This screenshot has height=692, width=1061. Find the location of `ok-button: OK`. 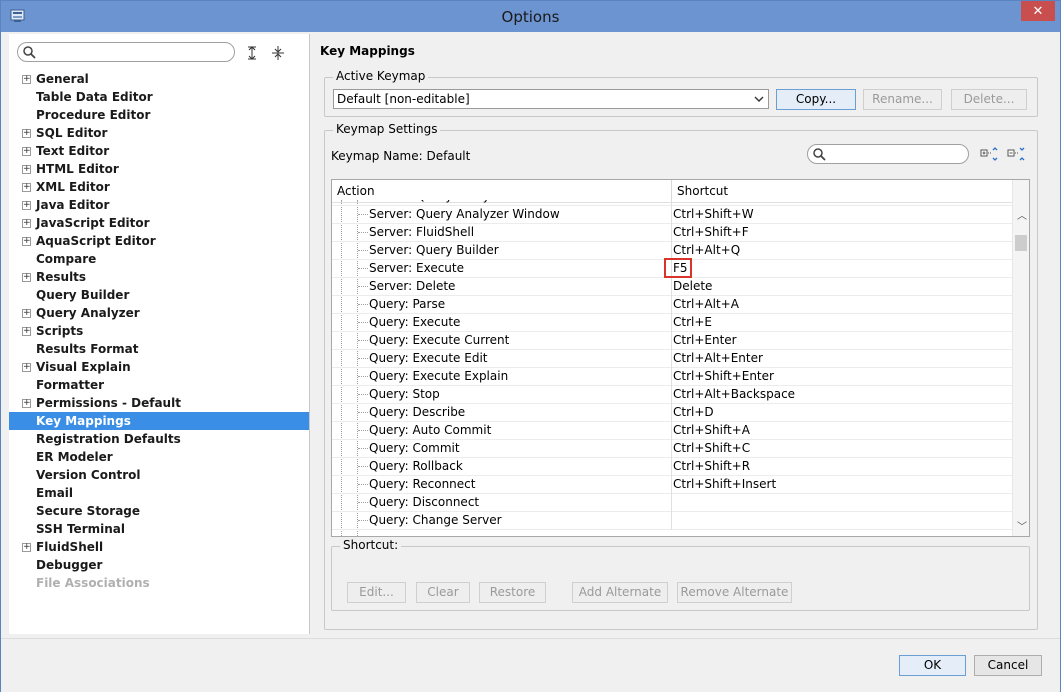

ok-button: OK is located at coordinates (932, 665).